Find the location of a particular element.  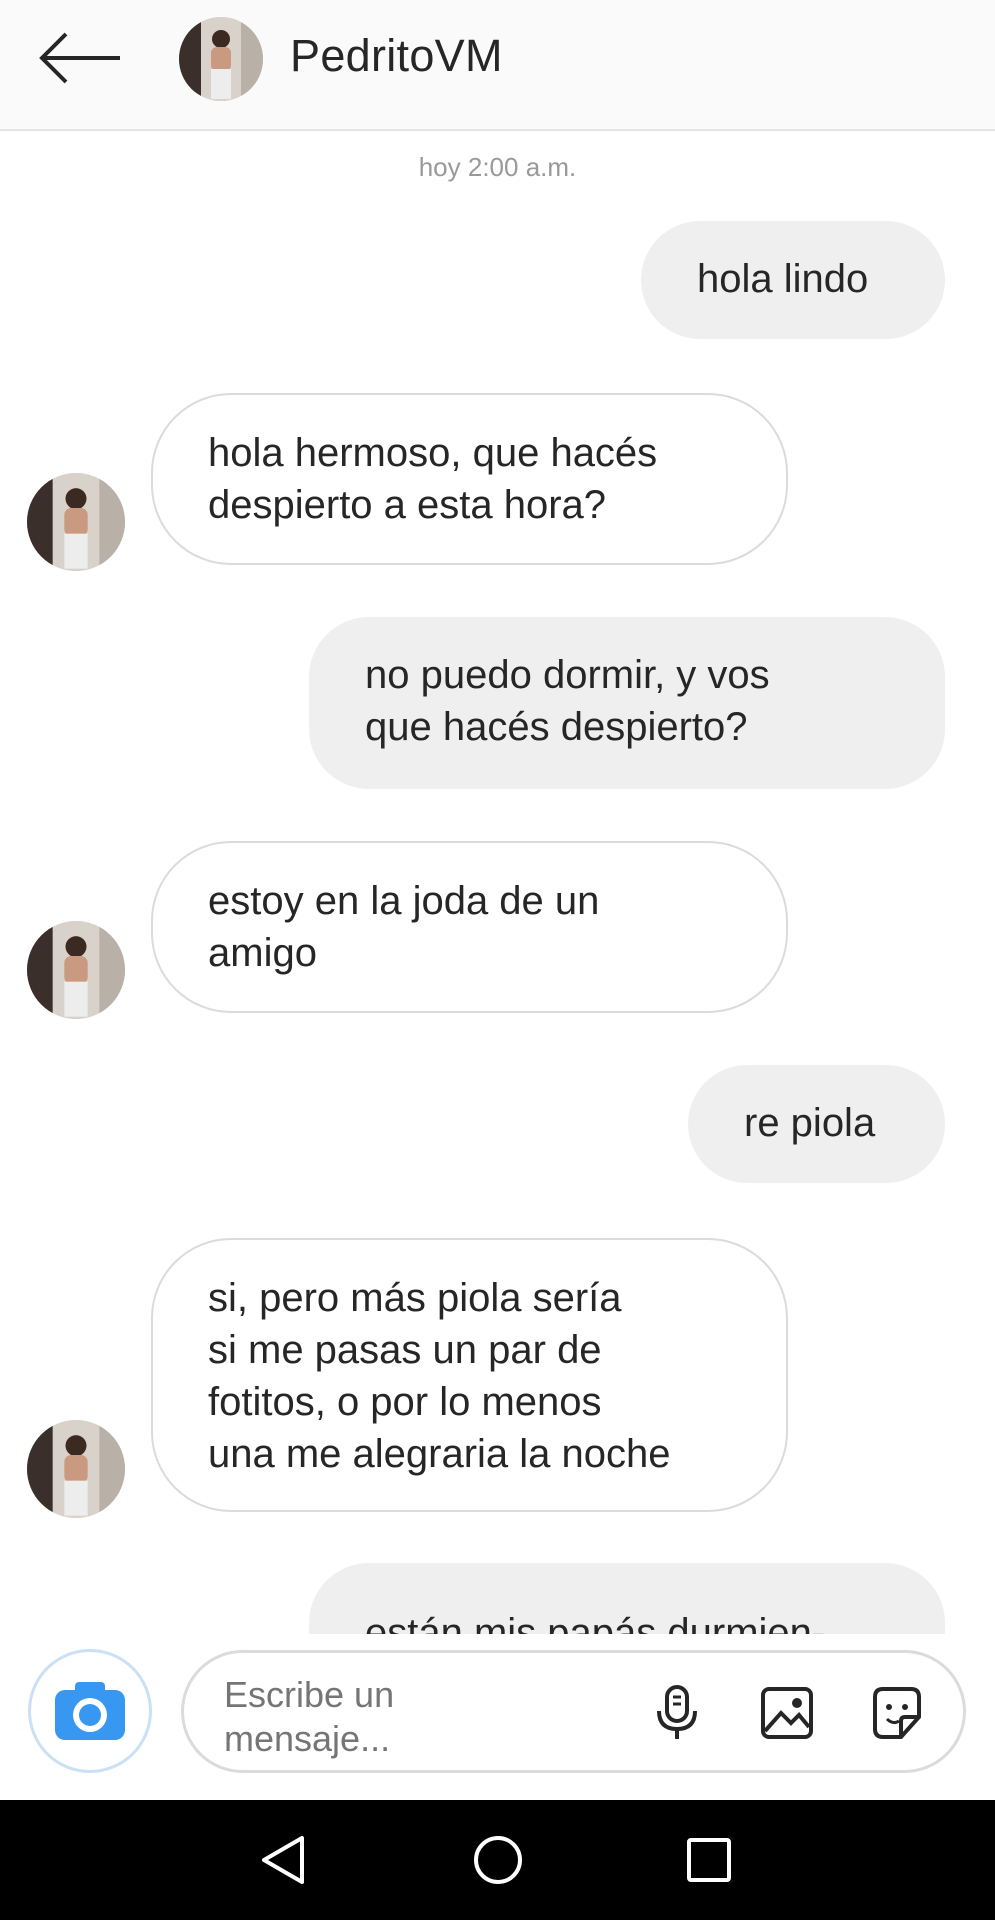

voice-button is located at coordinates (677, 1713).